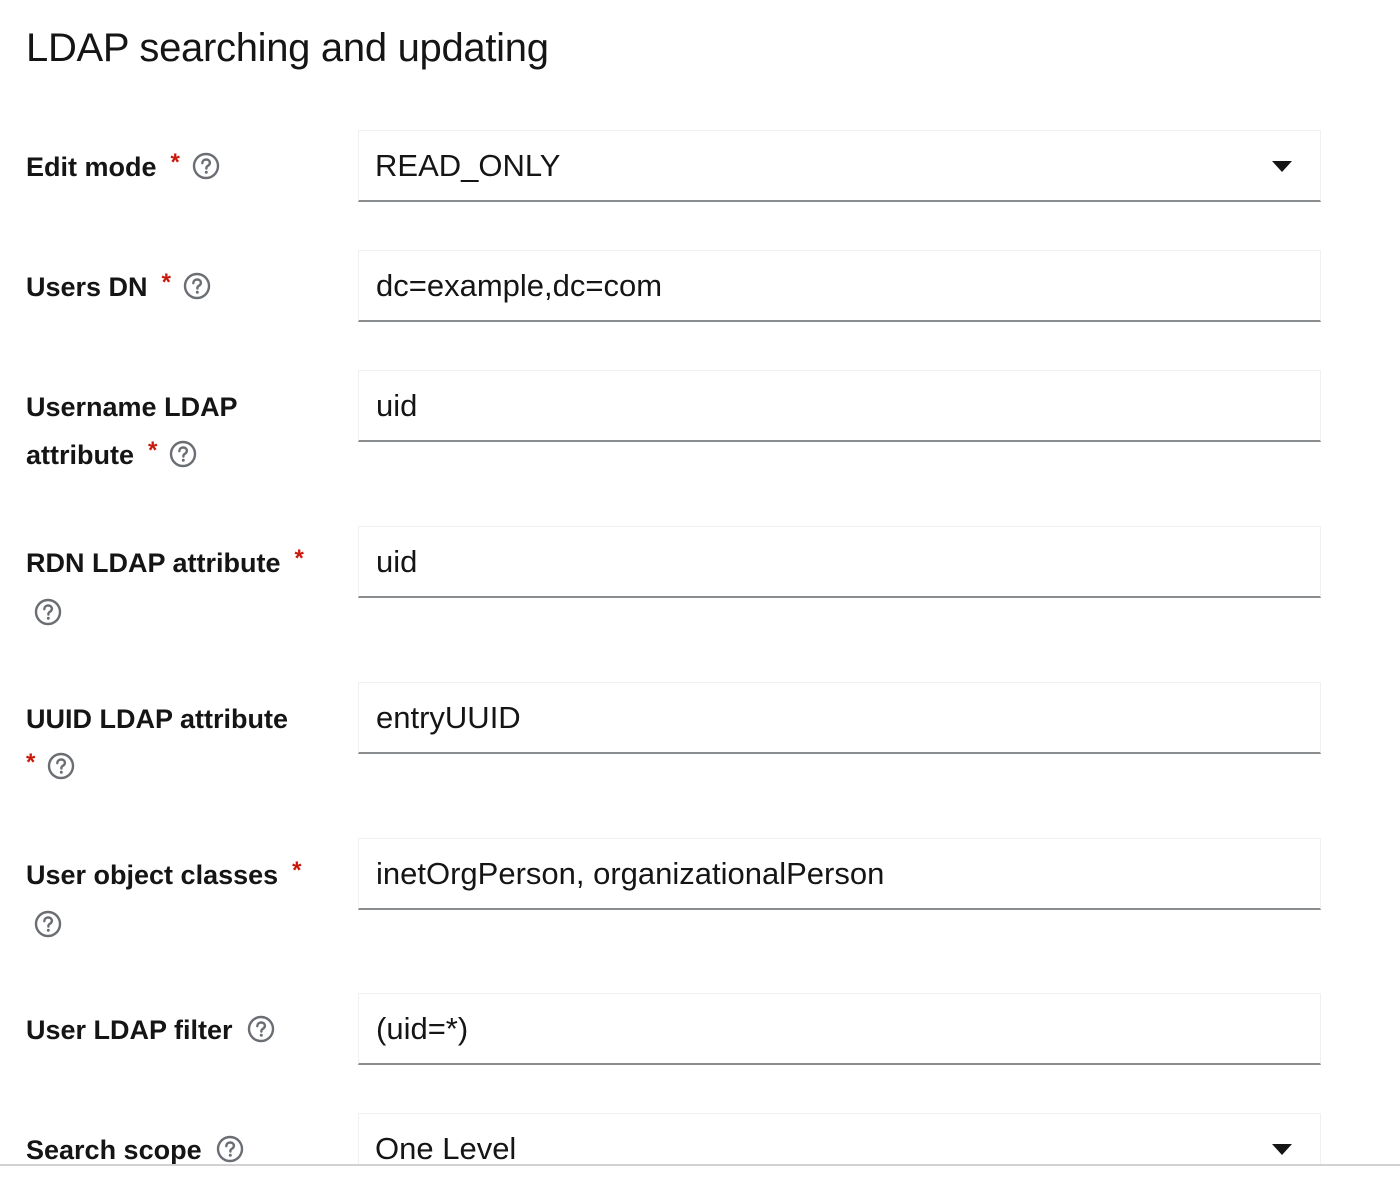 The height and width of the screenshot is (1184, 1400). Describe the element at coordinates (422, 1028) in the screenshot. I see `user-ldap-filter-value: (uid=*)` at that location.